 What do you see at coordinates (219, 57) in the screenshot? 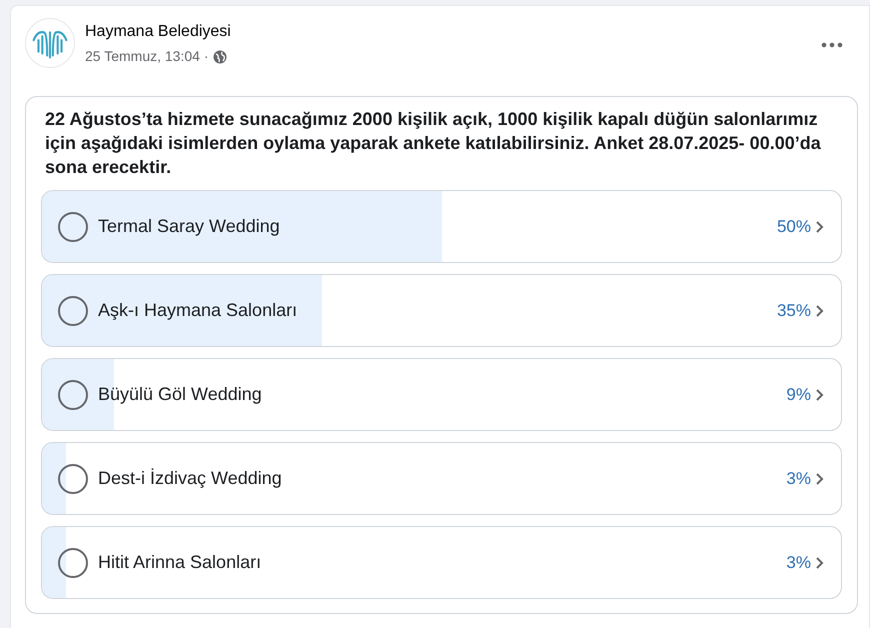
I see `globe-icon` at bounding box center [219, 57].